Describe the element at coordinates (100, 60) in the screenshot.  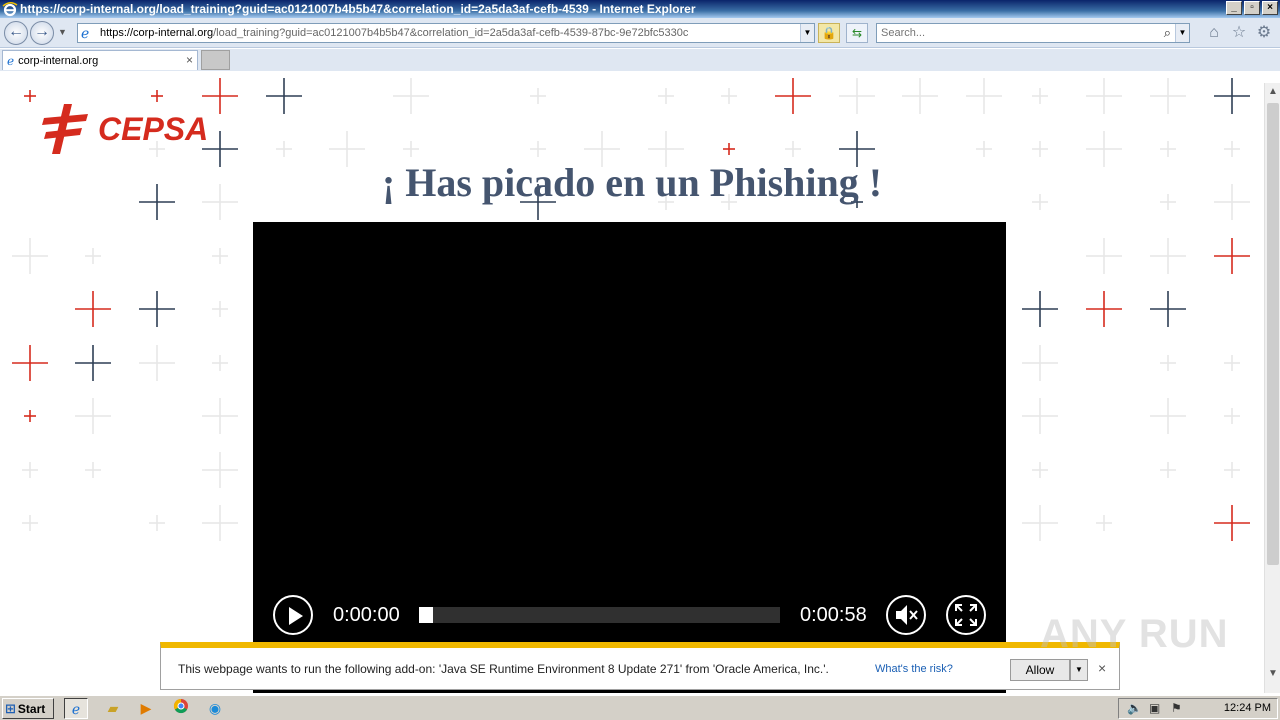
I see `tab-corp-internal: ℯ corp-internal.org ×` at that location.